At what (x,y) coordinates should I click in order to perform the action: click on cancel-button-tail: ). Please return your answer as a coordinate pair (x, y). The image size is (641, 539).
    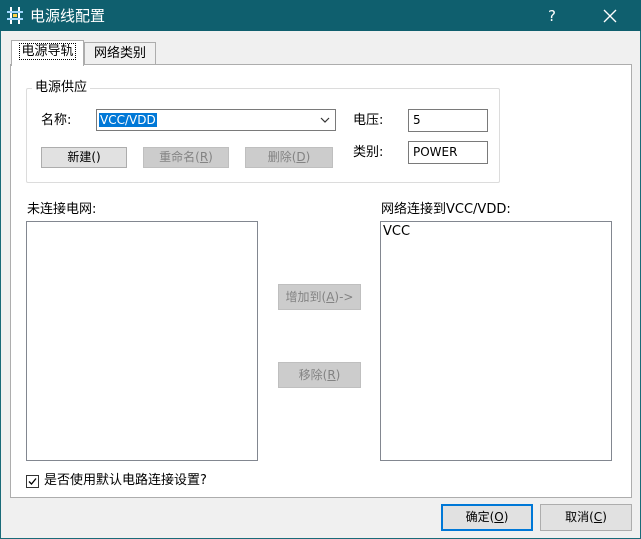
    Looking at the image, I should click on (604, 517).